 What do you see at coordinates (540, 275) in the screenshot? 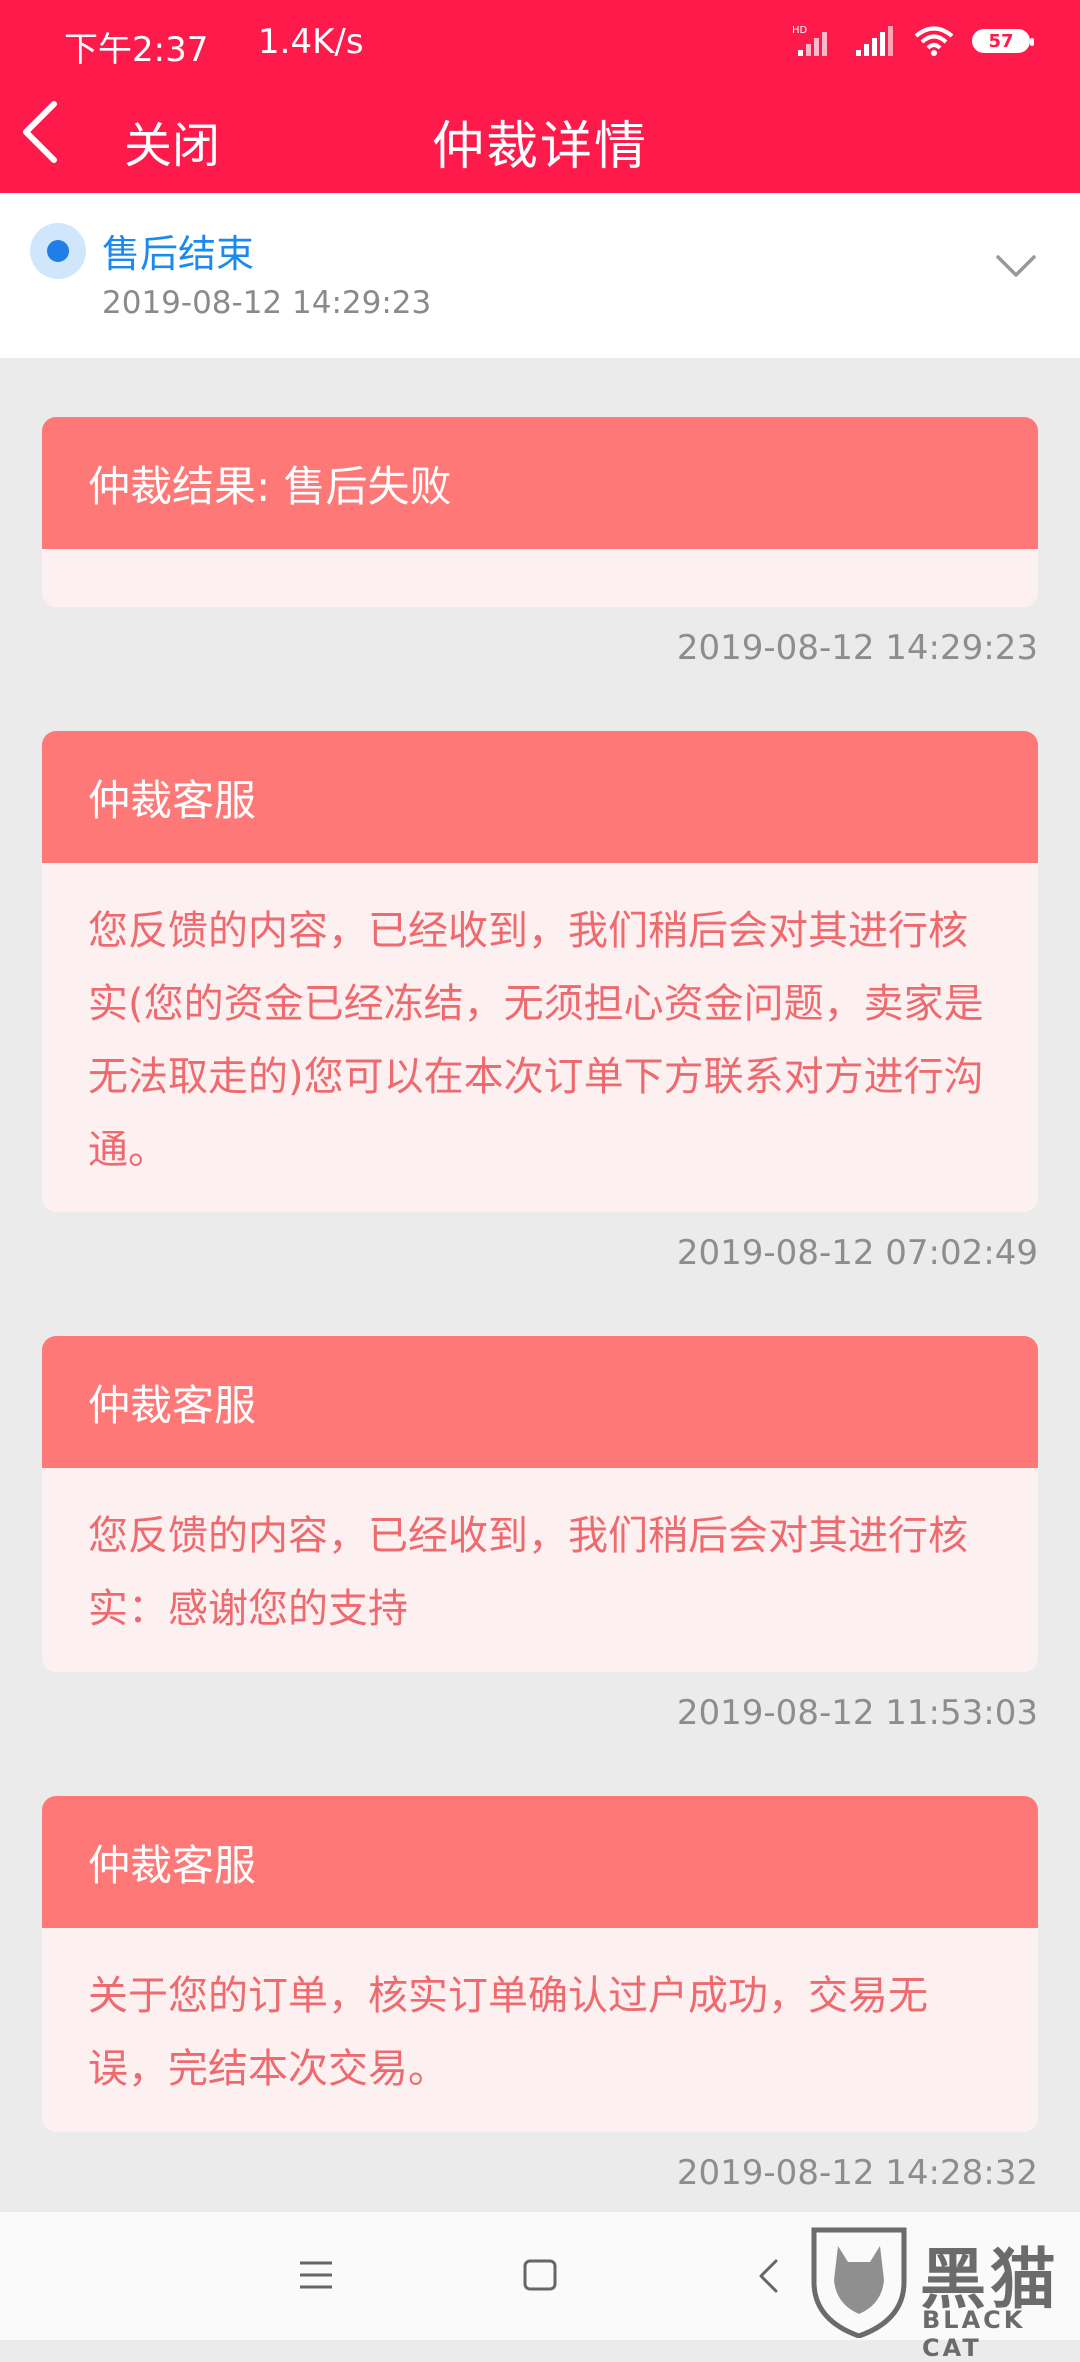
I see `status-row: 售后结束 2019-08-12 14:29:23` at bounding box center [540, 275].